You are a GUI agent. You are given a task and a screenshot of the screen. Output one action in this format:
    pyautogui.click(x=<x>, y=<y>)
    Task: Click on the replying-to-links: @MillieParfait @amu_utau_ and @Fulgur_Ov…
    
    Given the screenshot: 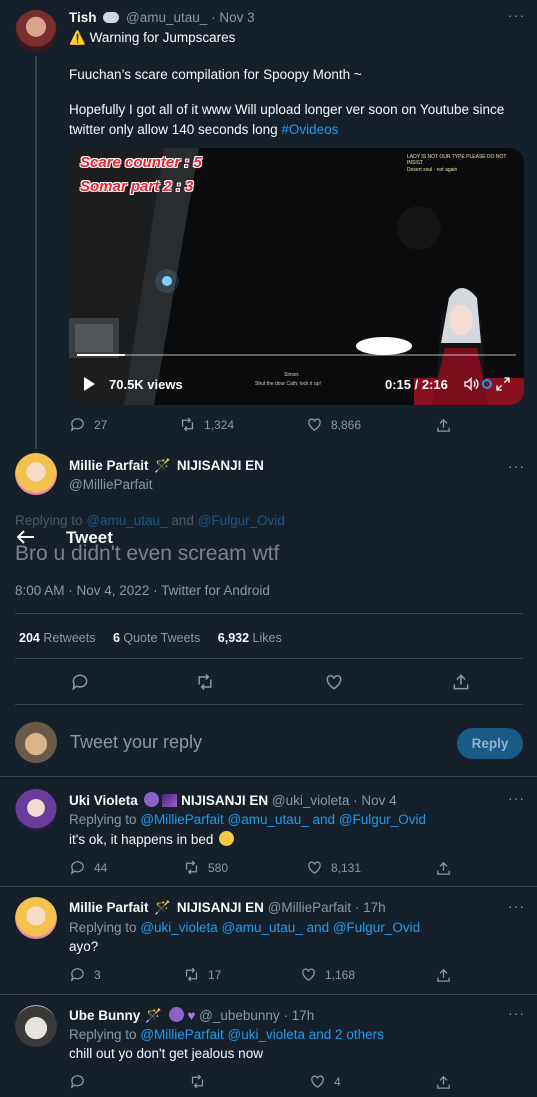 What is the action you would take?
    pyautogui.click(x=283, y=819)
    